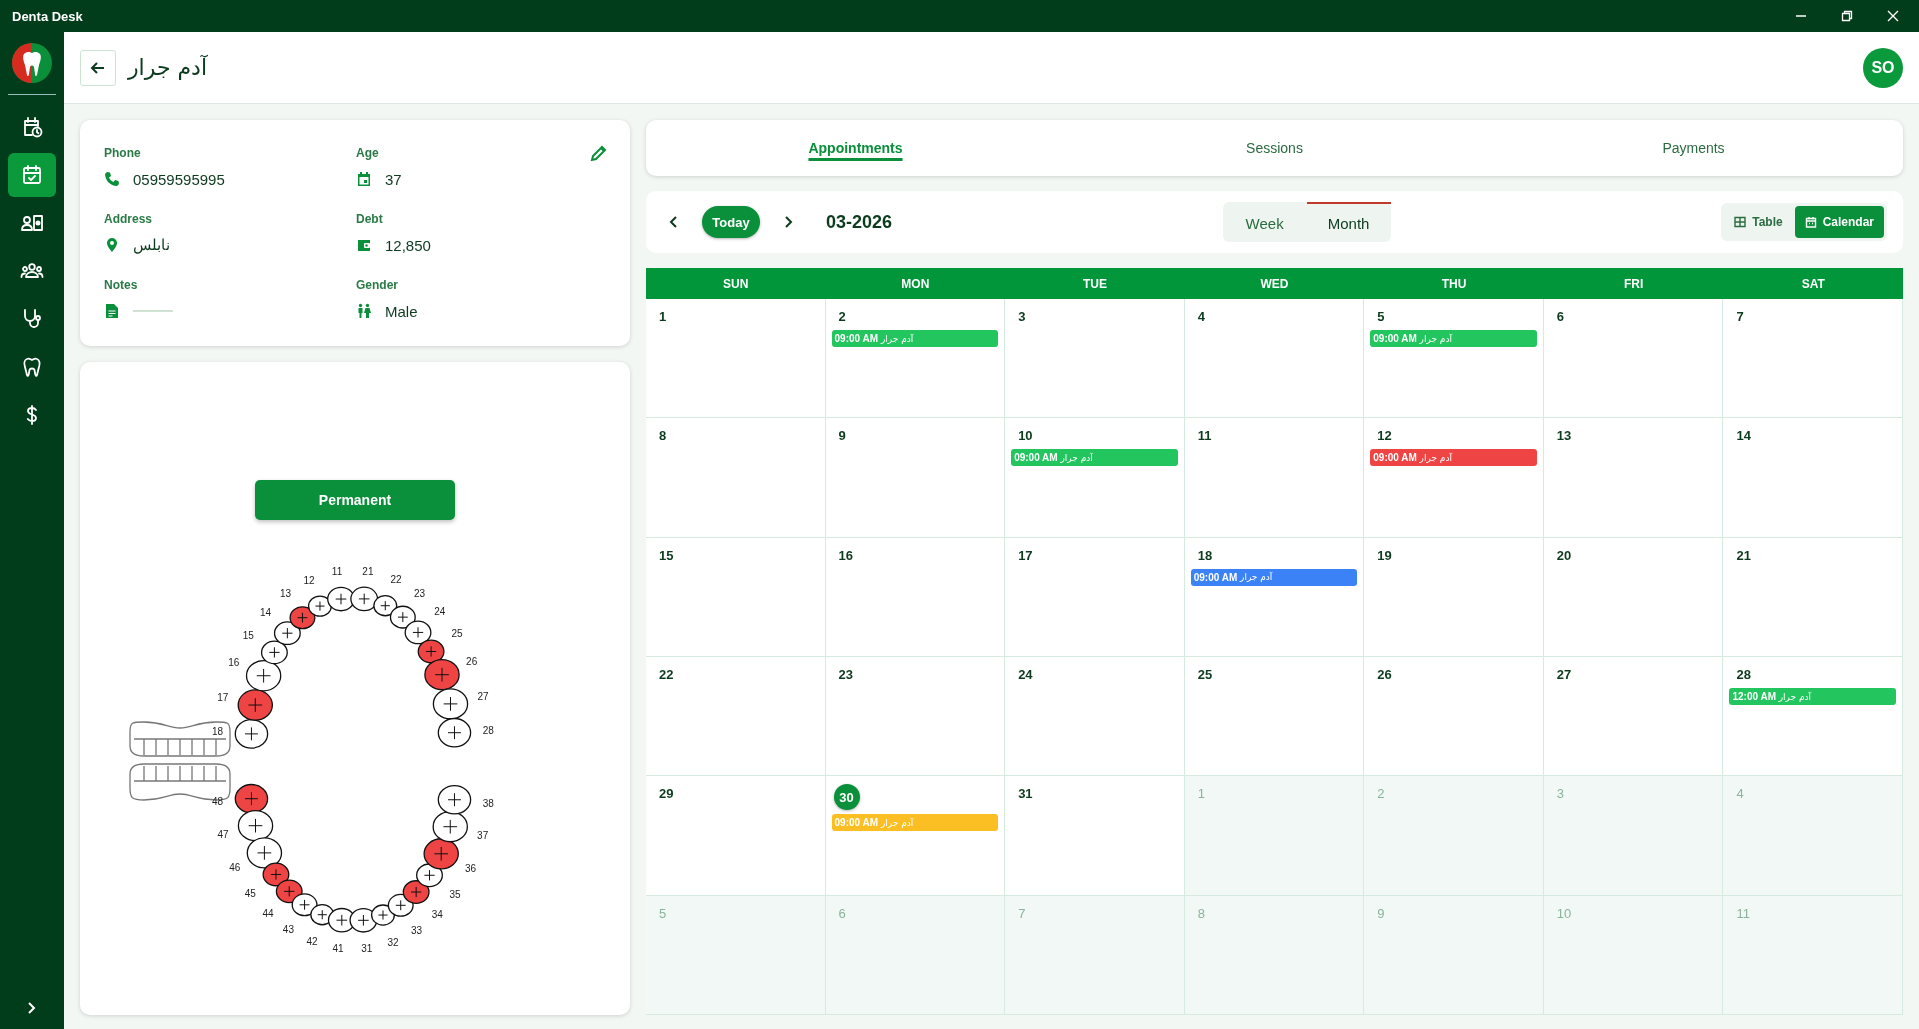 The height and width of the screenshot is (1029, 1919). Describe the element at coordinates (248, 635) in the screenshot. I see `tooth-number: 15` at that location.